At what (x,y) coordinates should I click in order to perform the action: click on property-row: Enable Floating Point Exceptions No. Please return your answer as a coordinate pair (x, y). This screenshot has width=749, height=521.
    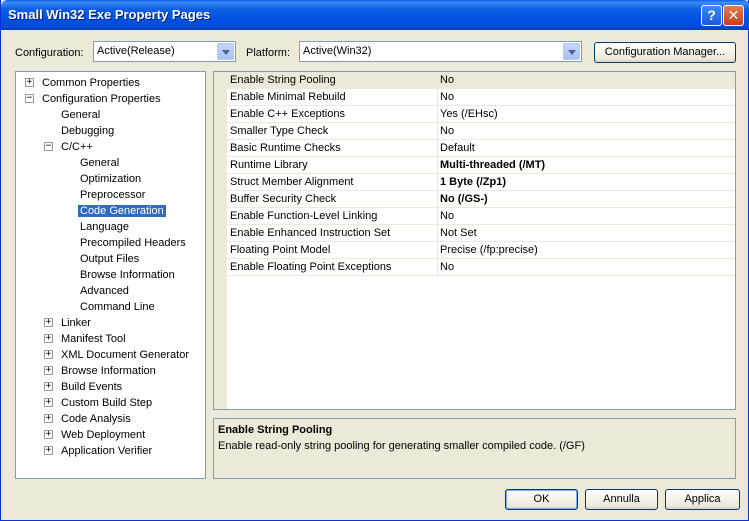
    Looking at the image, I should click on (481, 267).